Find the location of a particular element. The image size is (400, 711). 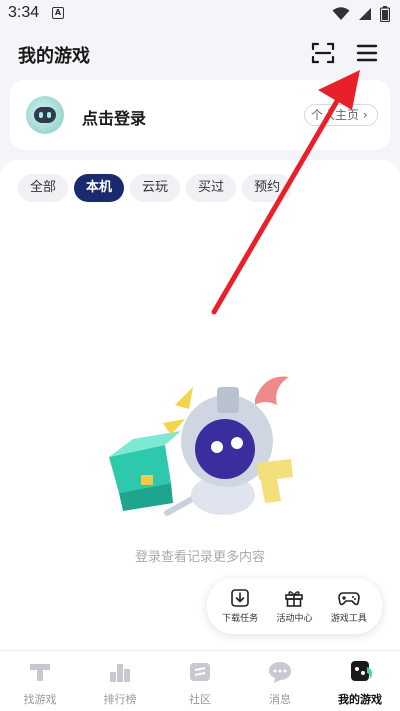

nav-ranking: 排行榜 is located at coordinates (120, 681).